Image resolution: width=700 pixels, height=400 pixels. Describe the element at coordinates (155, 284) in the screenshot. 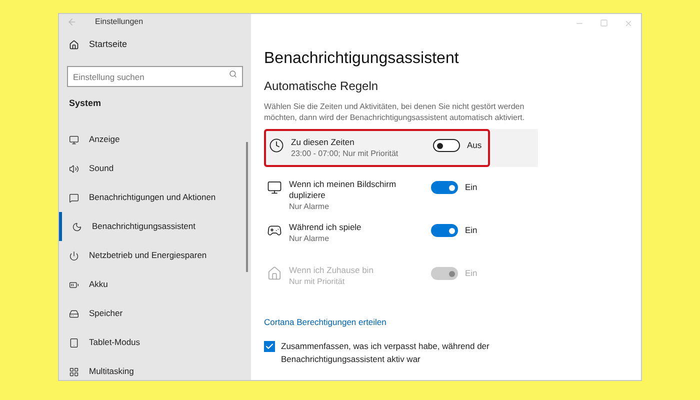

I see `nav-item: Akku` at that location.